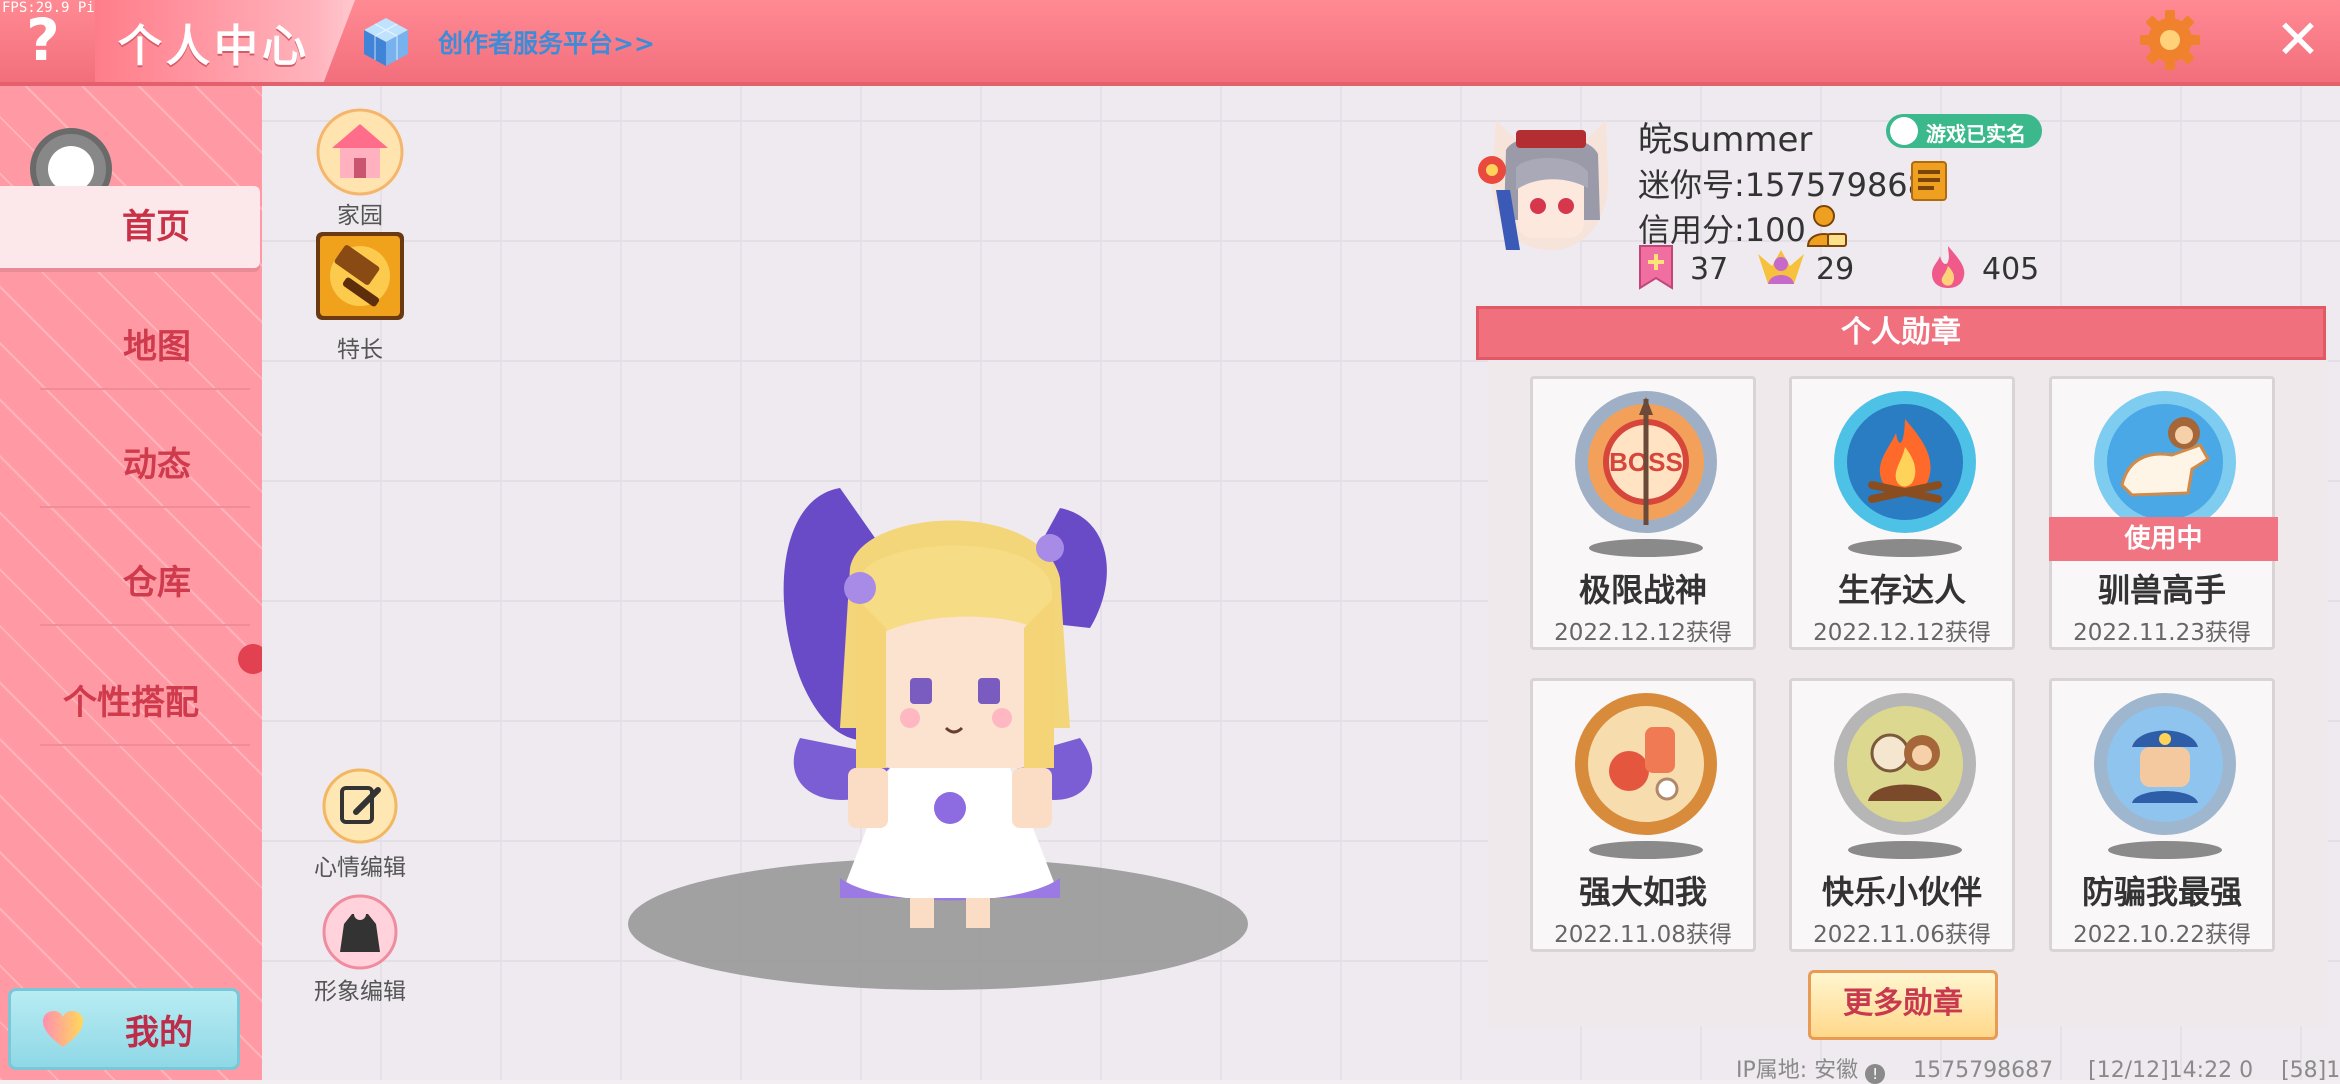 The image size is (2340, 1084). What do you see at coordinates (1875, 1074) in the screenshot?
I see `info-icon: !` at bounding box center [1875, 1074].